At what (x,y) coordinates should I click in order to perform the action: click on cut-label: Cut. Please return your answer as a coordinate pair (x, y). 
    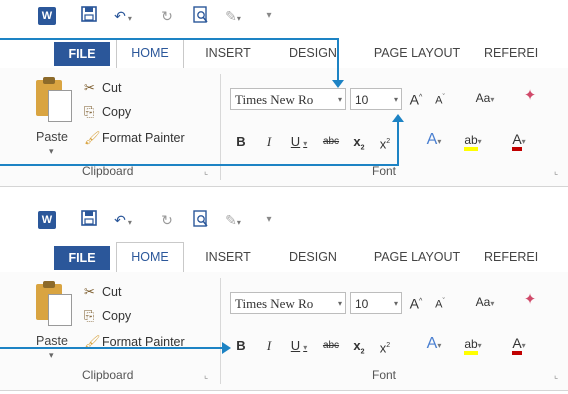
    Looking at the image, I should click on (112, 292).